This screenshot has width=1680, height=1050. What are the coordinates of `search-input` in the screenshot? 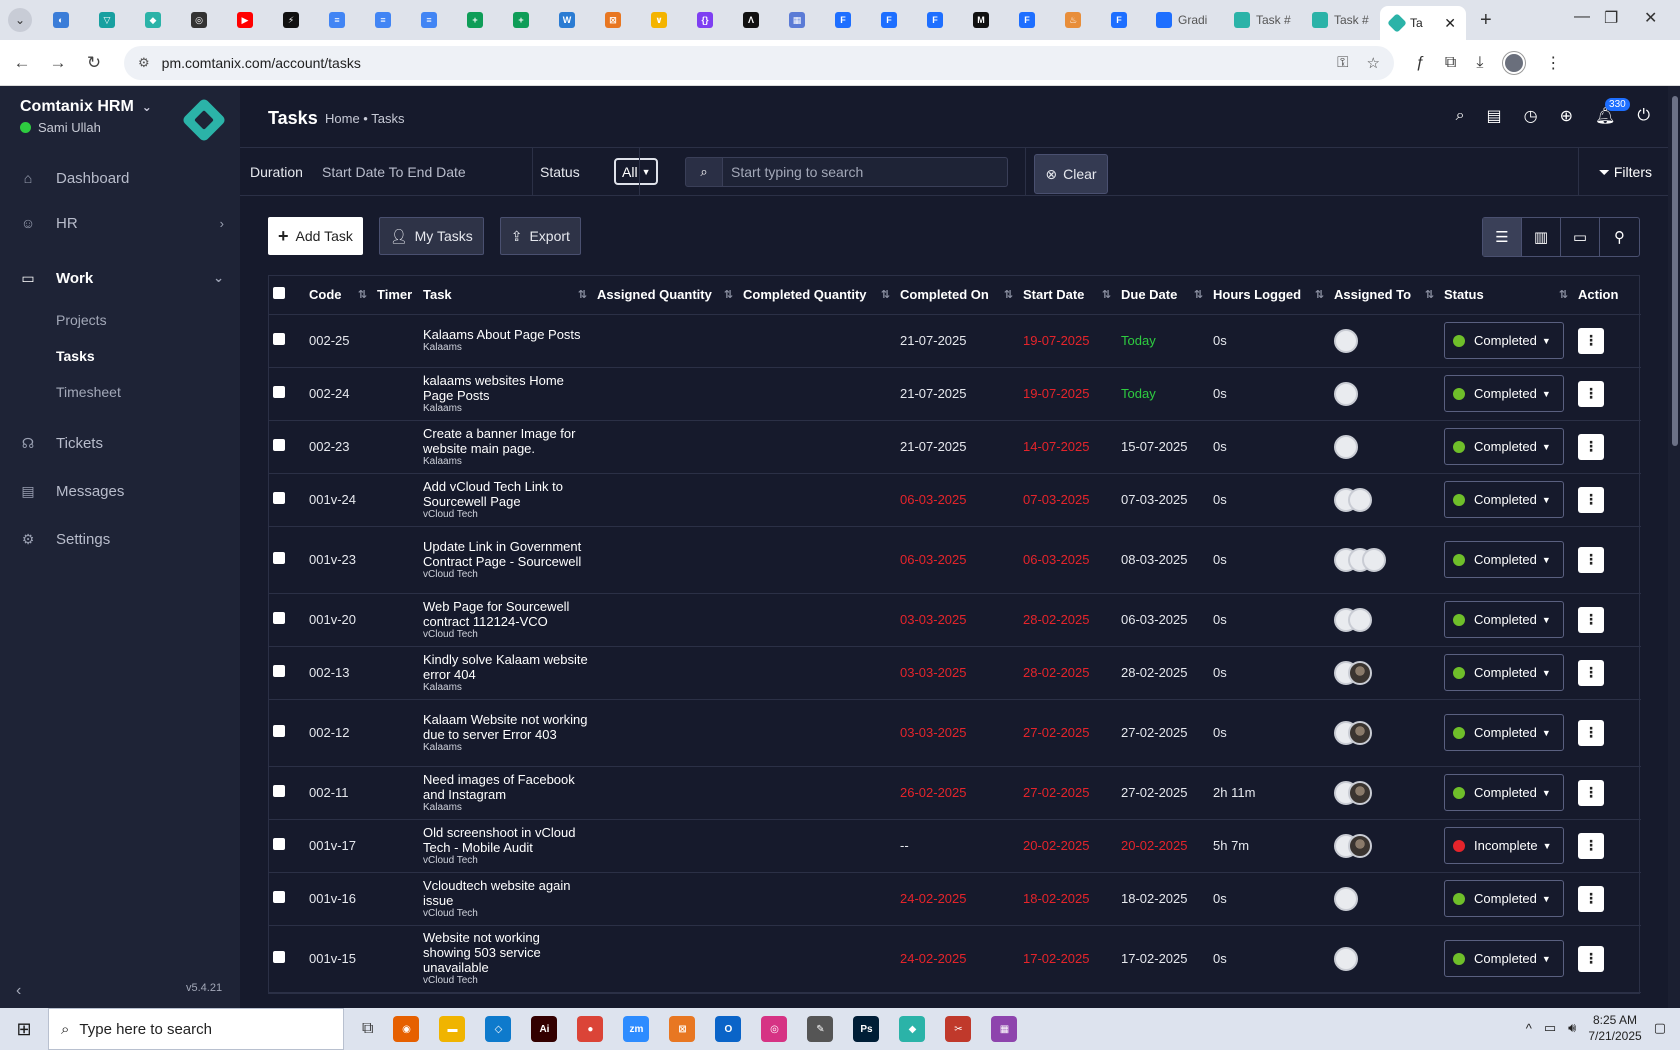 It's located at (865, 172).